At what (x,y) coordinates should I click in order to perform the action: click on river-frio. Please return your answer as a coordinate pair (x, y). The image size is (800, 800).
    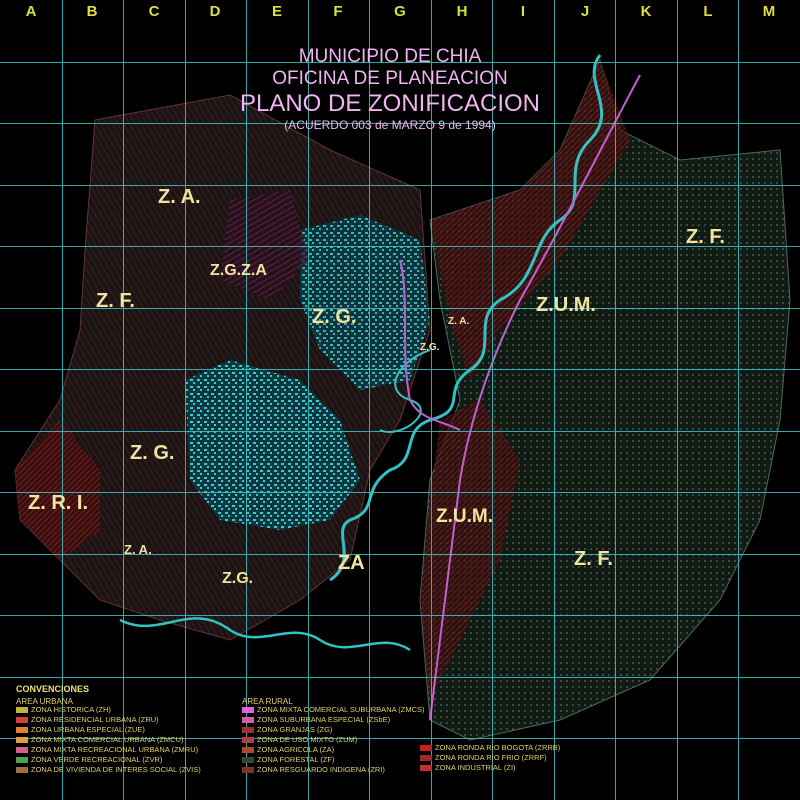
    Looking at the image, I should click on (265, 634).